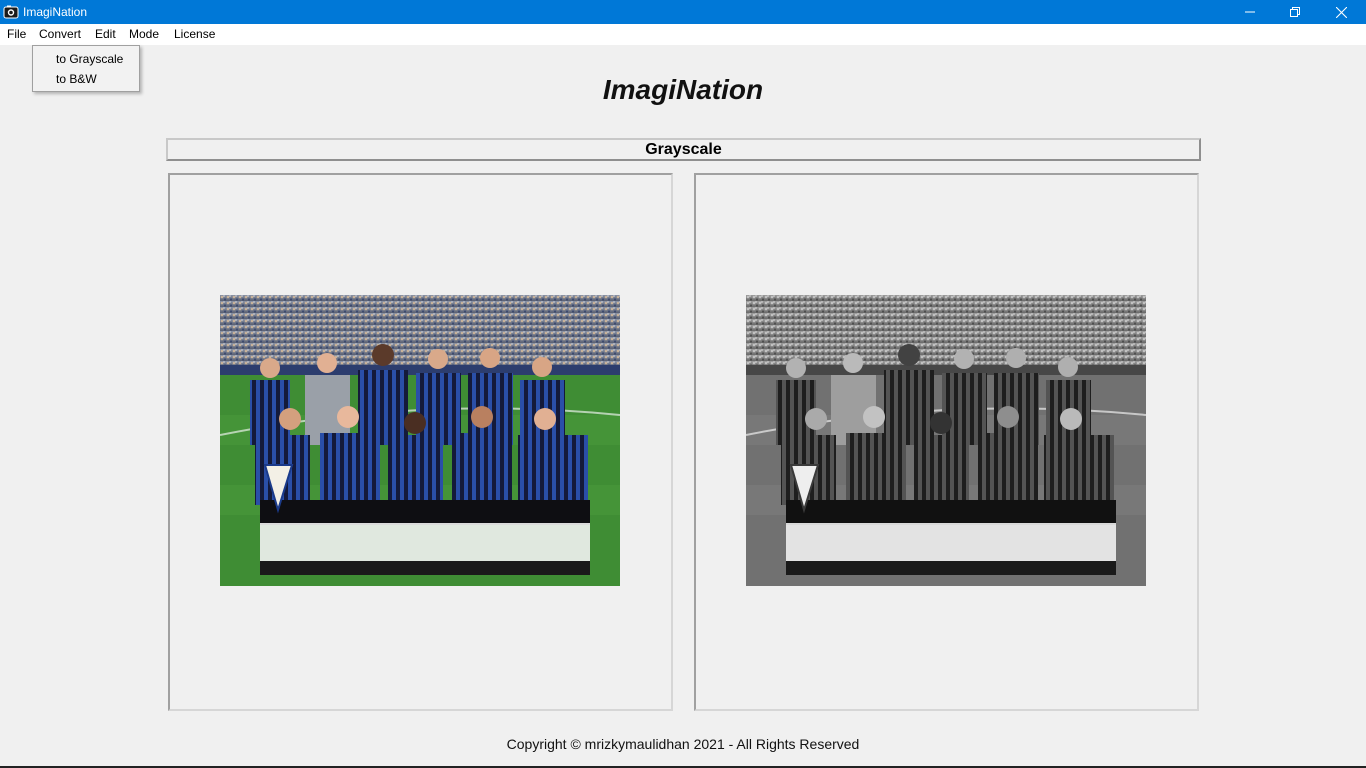 The height and width of the screenshot is (768, 1366). I want to click on menu-mode: Mode, so click(144, 34).